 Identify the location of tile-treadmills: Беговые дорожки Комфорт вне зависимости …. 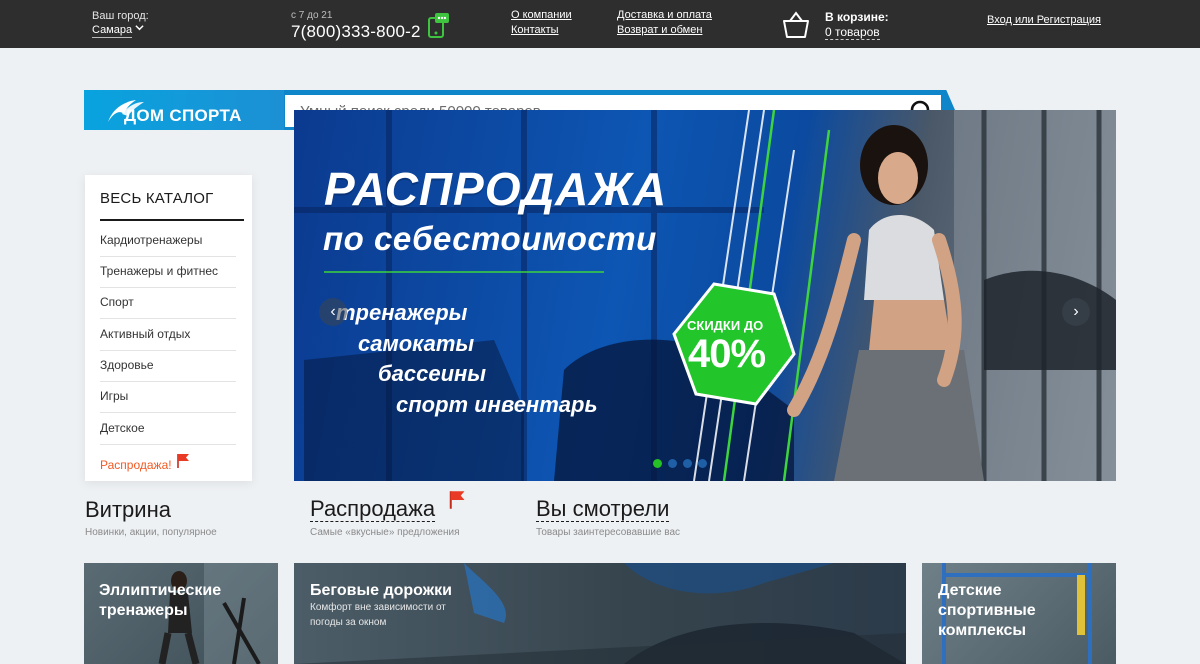
(600, 613).